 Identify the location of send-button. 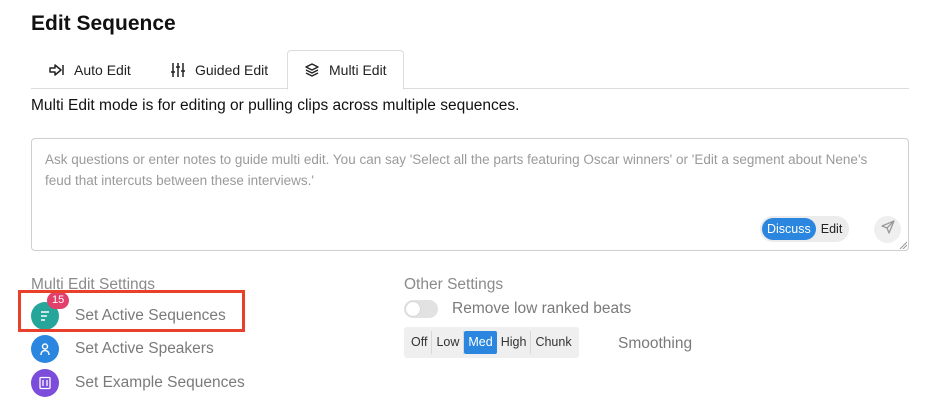
(887, 229).